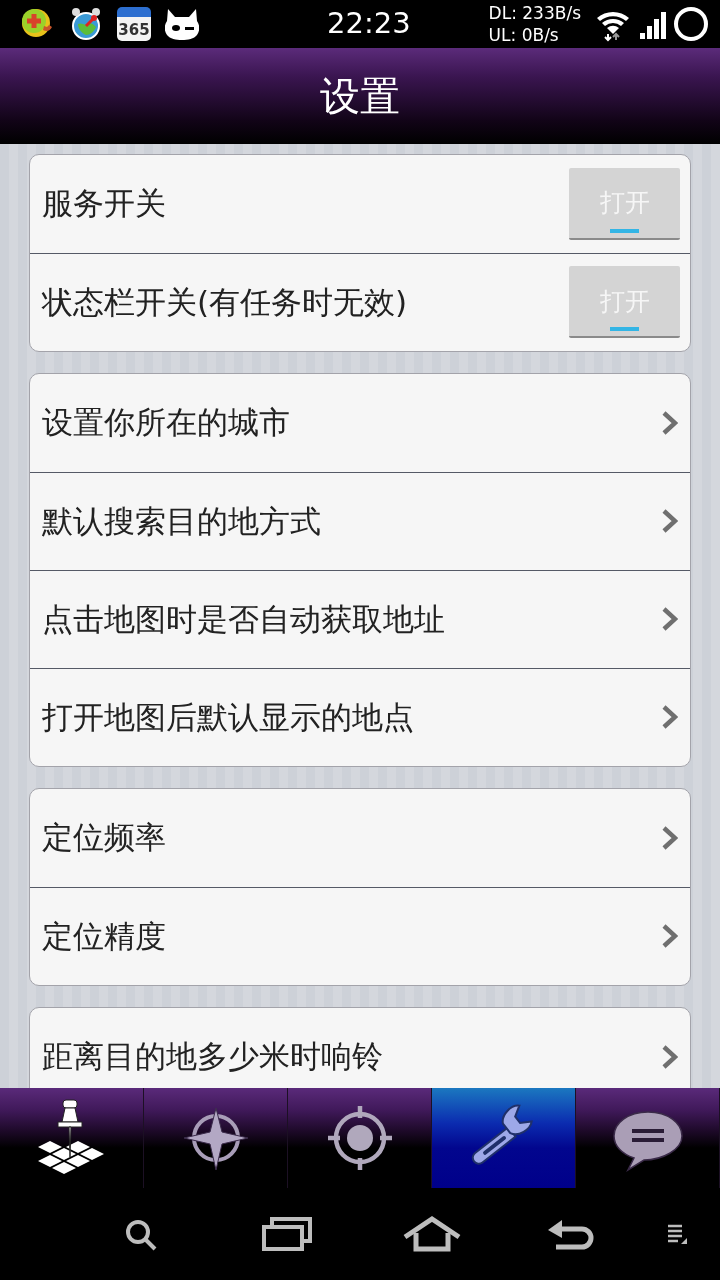 The width and height of the screenshot is (720, 1280). What do you see at coordinates (360, 1047) in the screenshot?
I see `settings-list-item: 距离目的地多少米时响铃` at bounding box center [360, 1047].